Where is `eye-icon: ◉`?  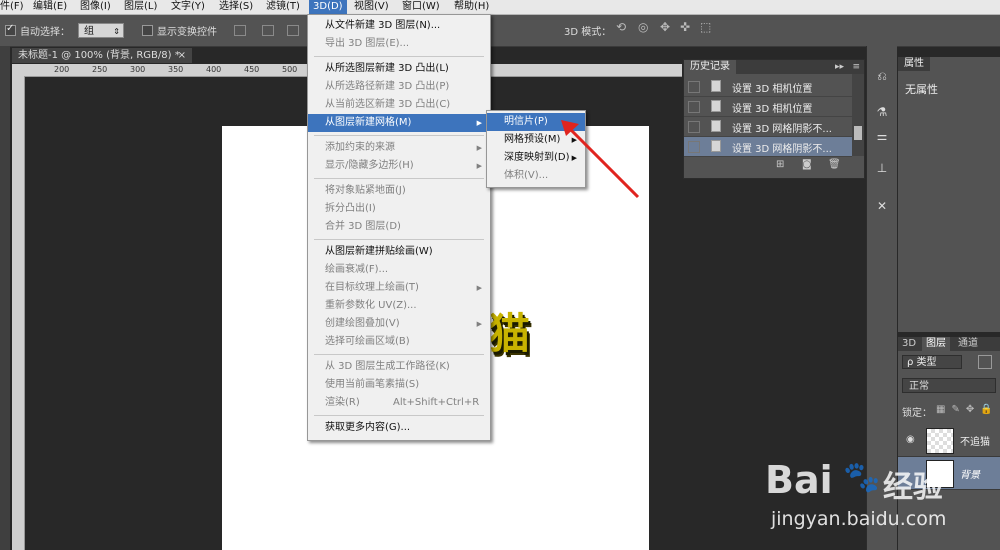
eye-icon: ◉ is located at coordinates (910, 439).